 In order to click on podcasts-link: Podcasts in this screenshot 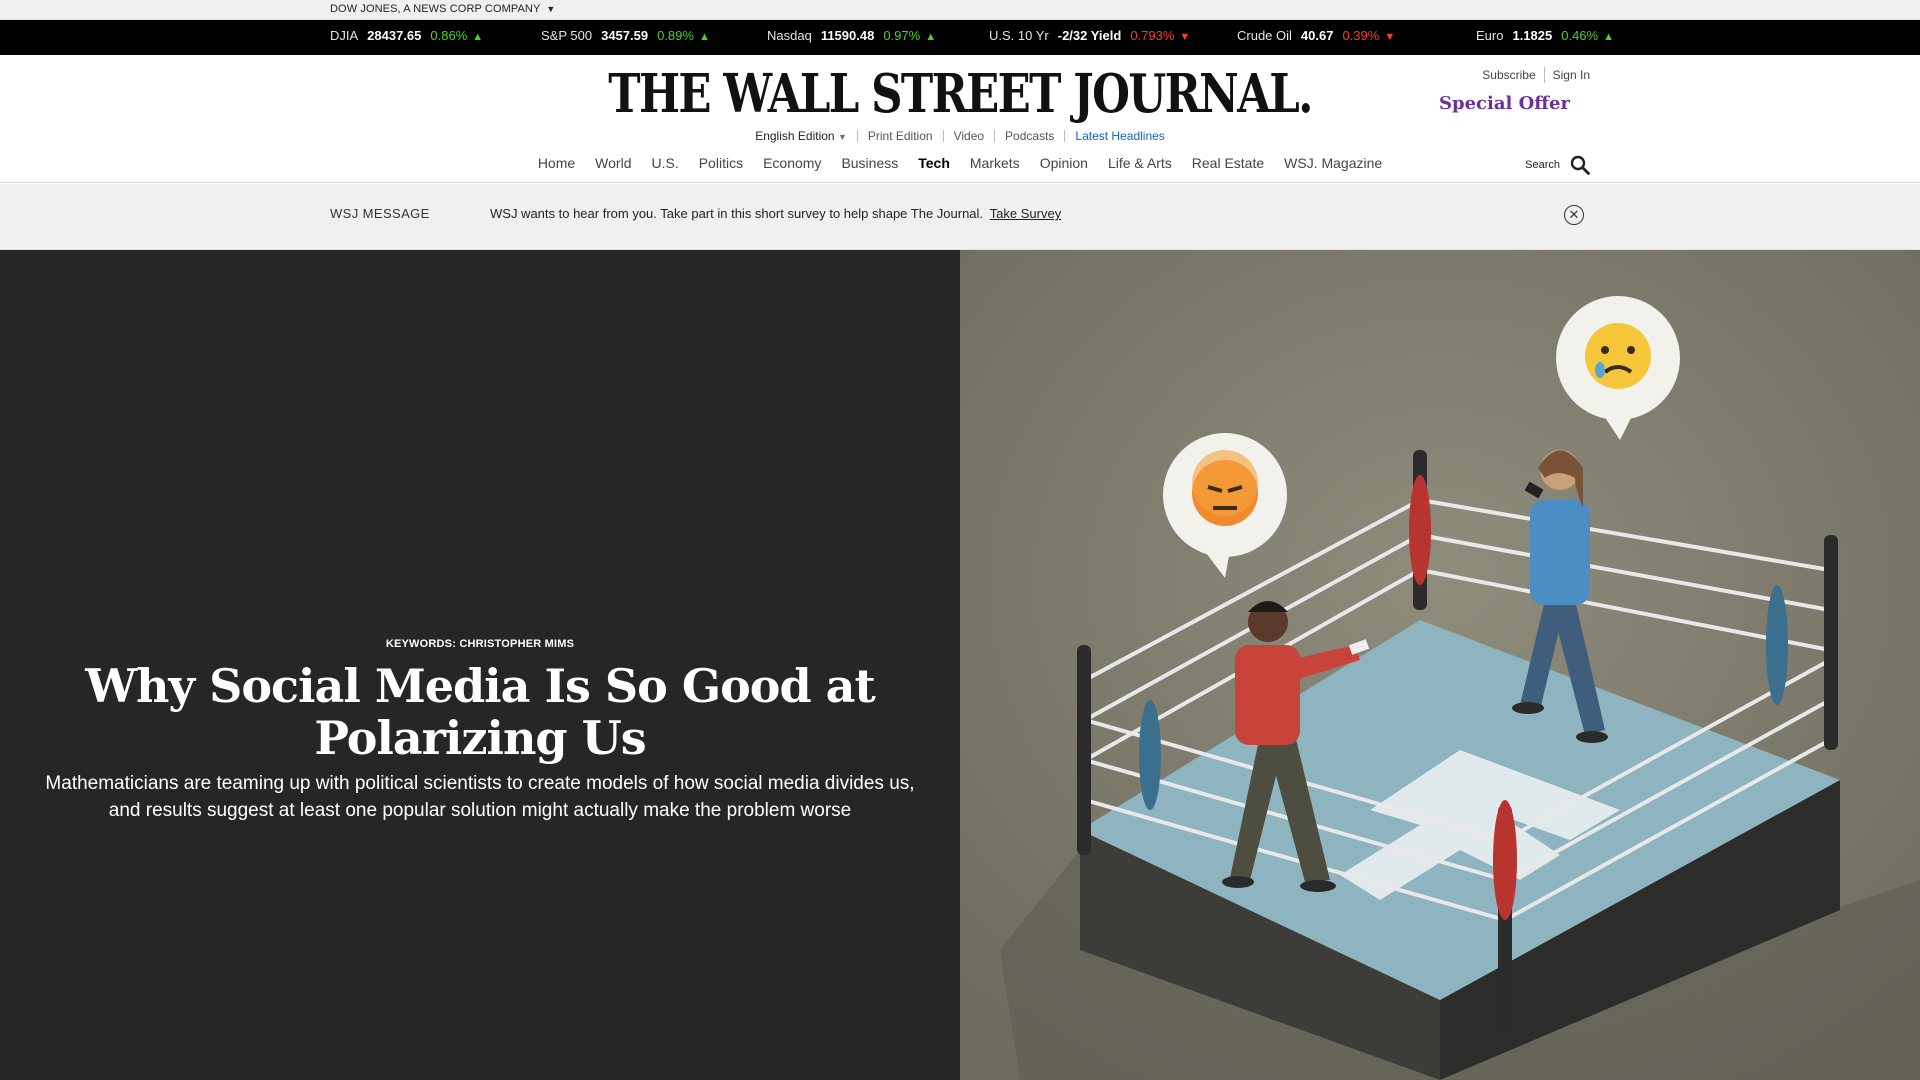, I will do `click(1029, 136)`.